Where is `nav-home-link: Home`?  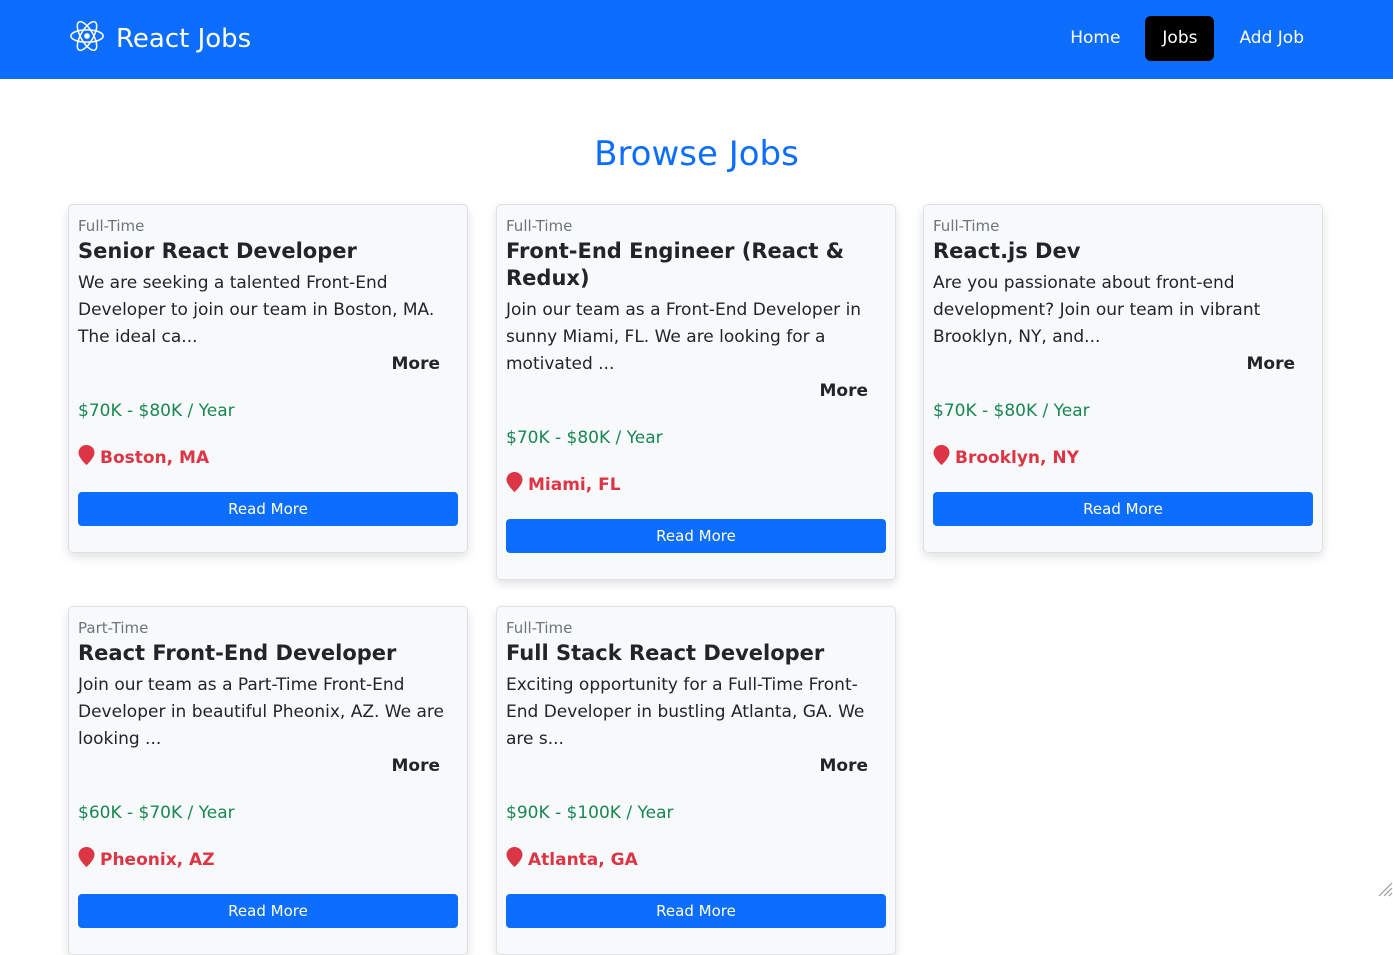 nav-home-link: Home is located at coordinates (1095, 38).